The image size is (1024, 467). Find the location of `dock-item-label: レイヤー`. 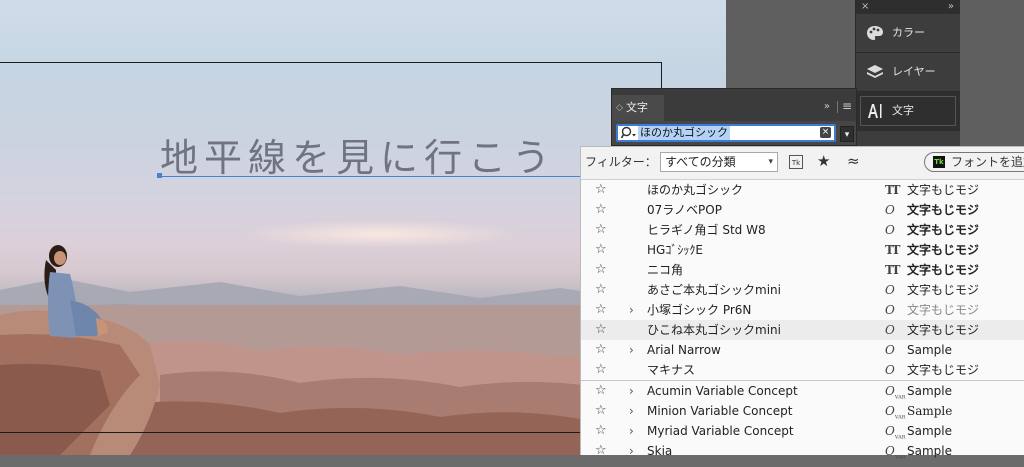

dock-item-label: レイヤー is located at coordinates (914, 71).